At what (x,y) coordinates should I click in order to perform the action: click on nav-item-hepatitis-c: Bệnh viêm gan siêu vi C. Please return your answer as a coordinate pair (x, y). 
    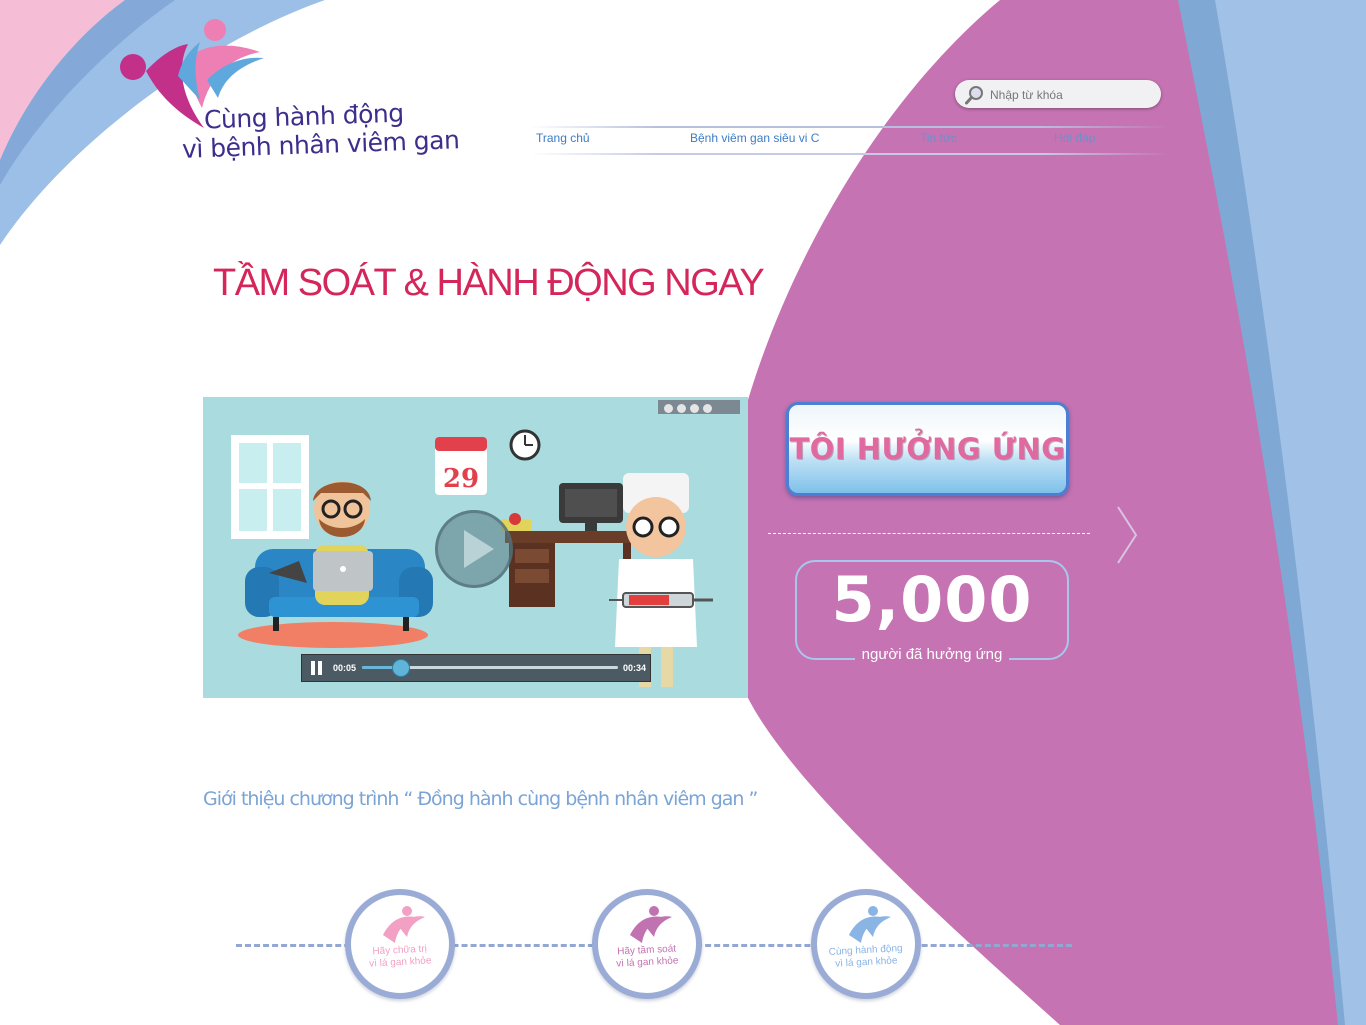
    Looking at the image, I should click on (754, 138).